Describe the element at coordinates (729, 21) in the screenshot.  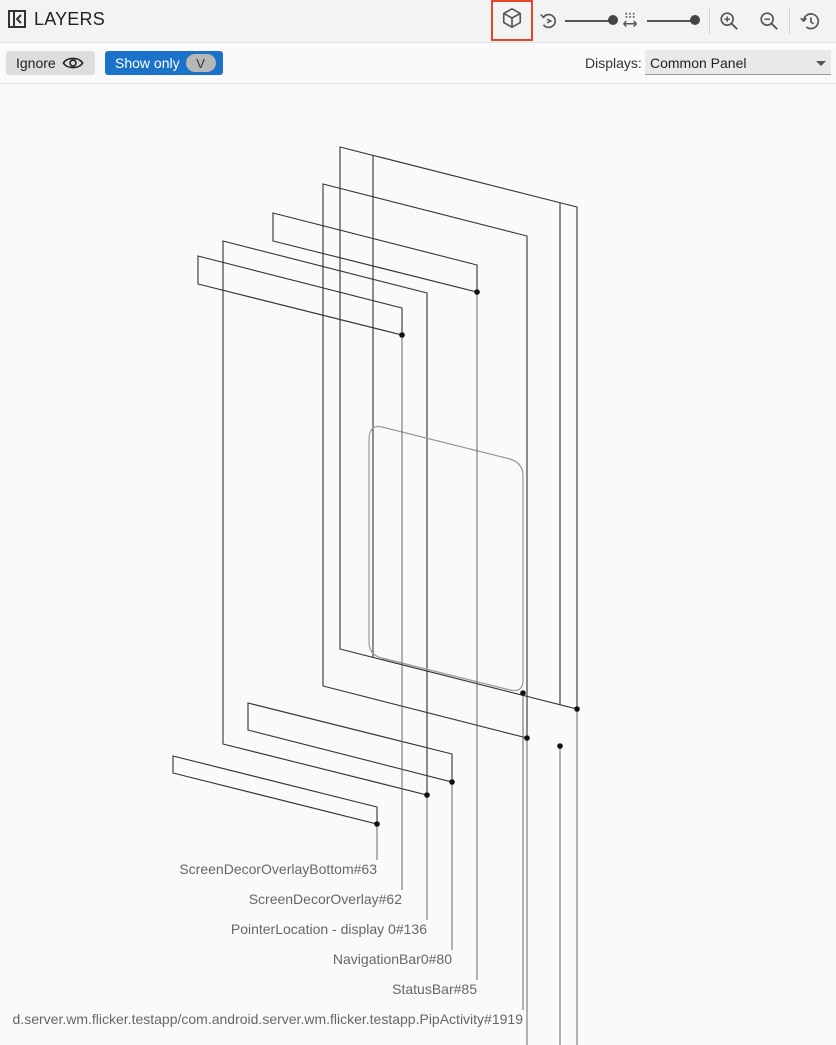
I see `zoom-in-icon` at that location.